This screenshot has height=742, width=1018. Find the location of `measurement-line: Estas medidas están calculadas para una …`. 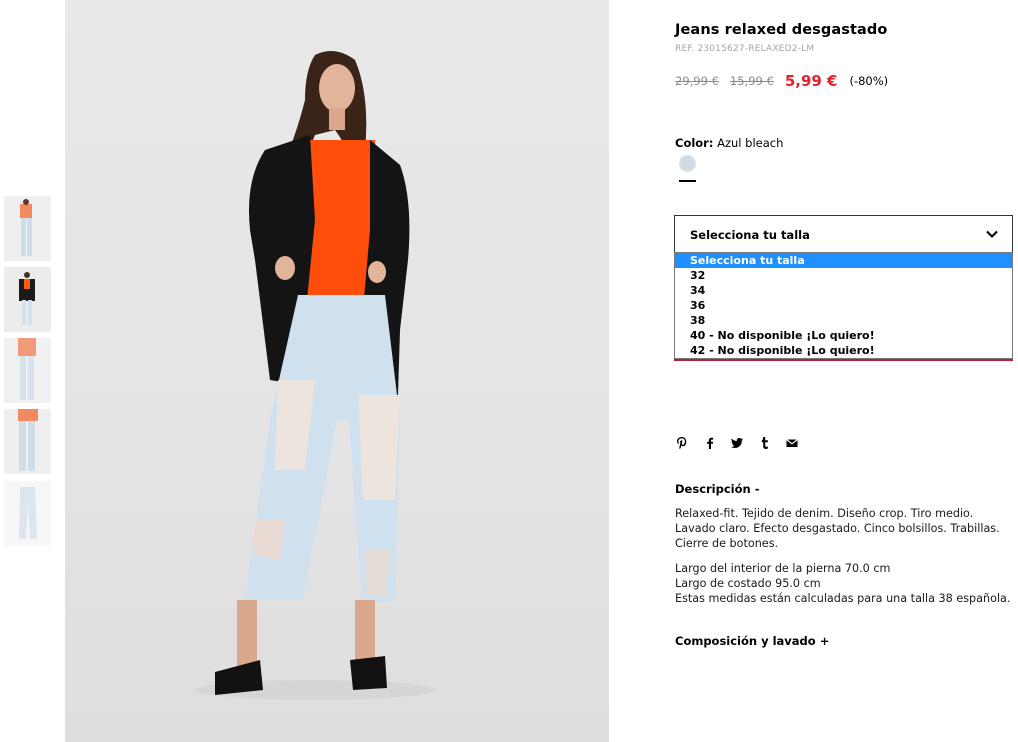

measurement-line: Estas medidas están calculadas para una … is located at coordinates (843, 599).